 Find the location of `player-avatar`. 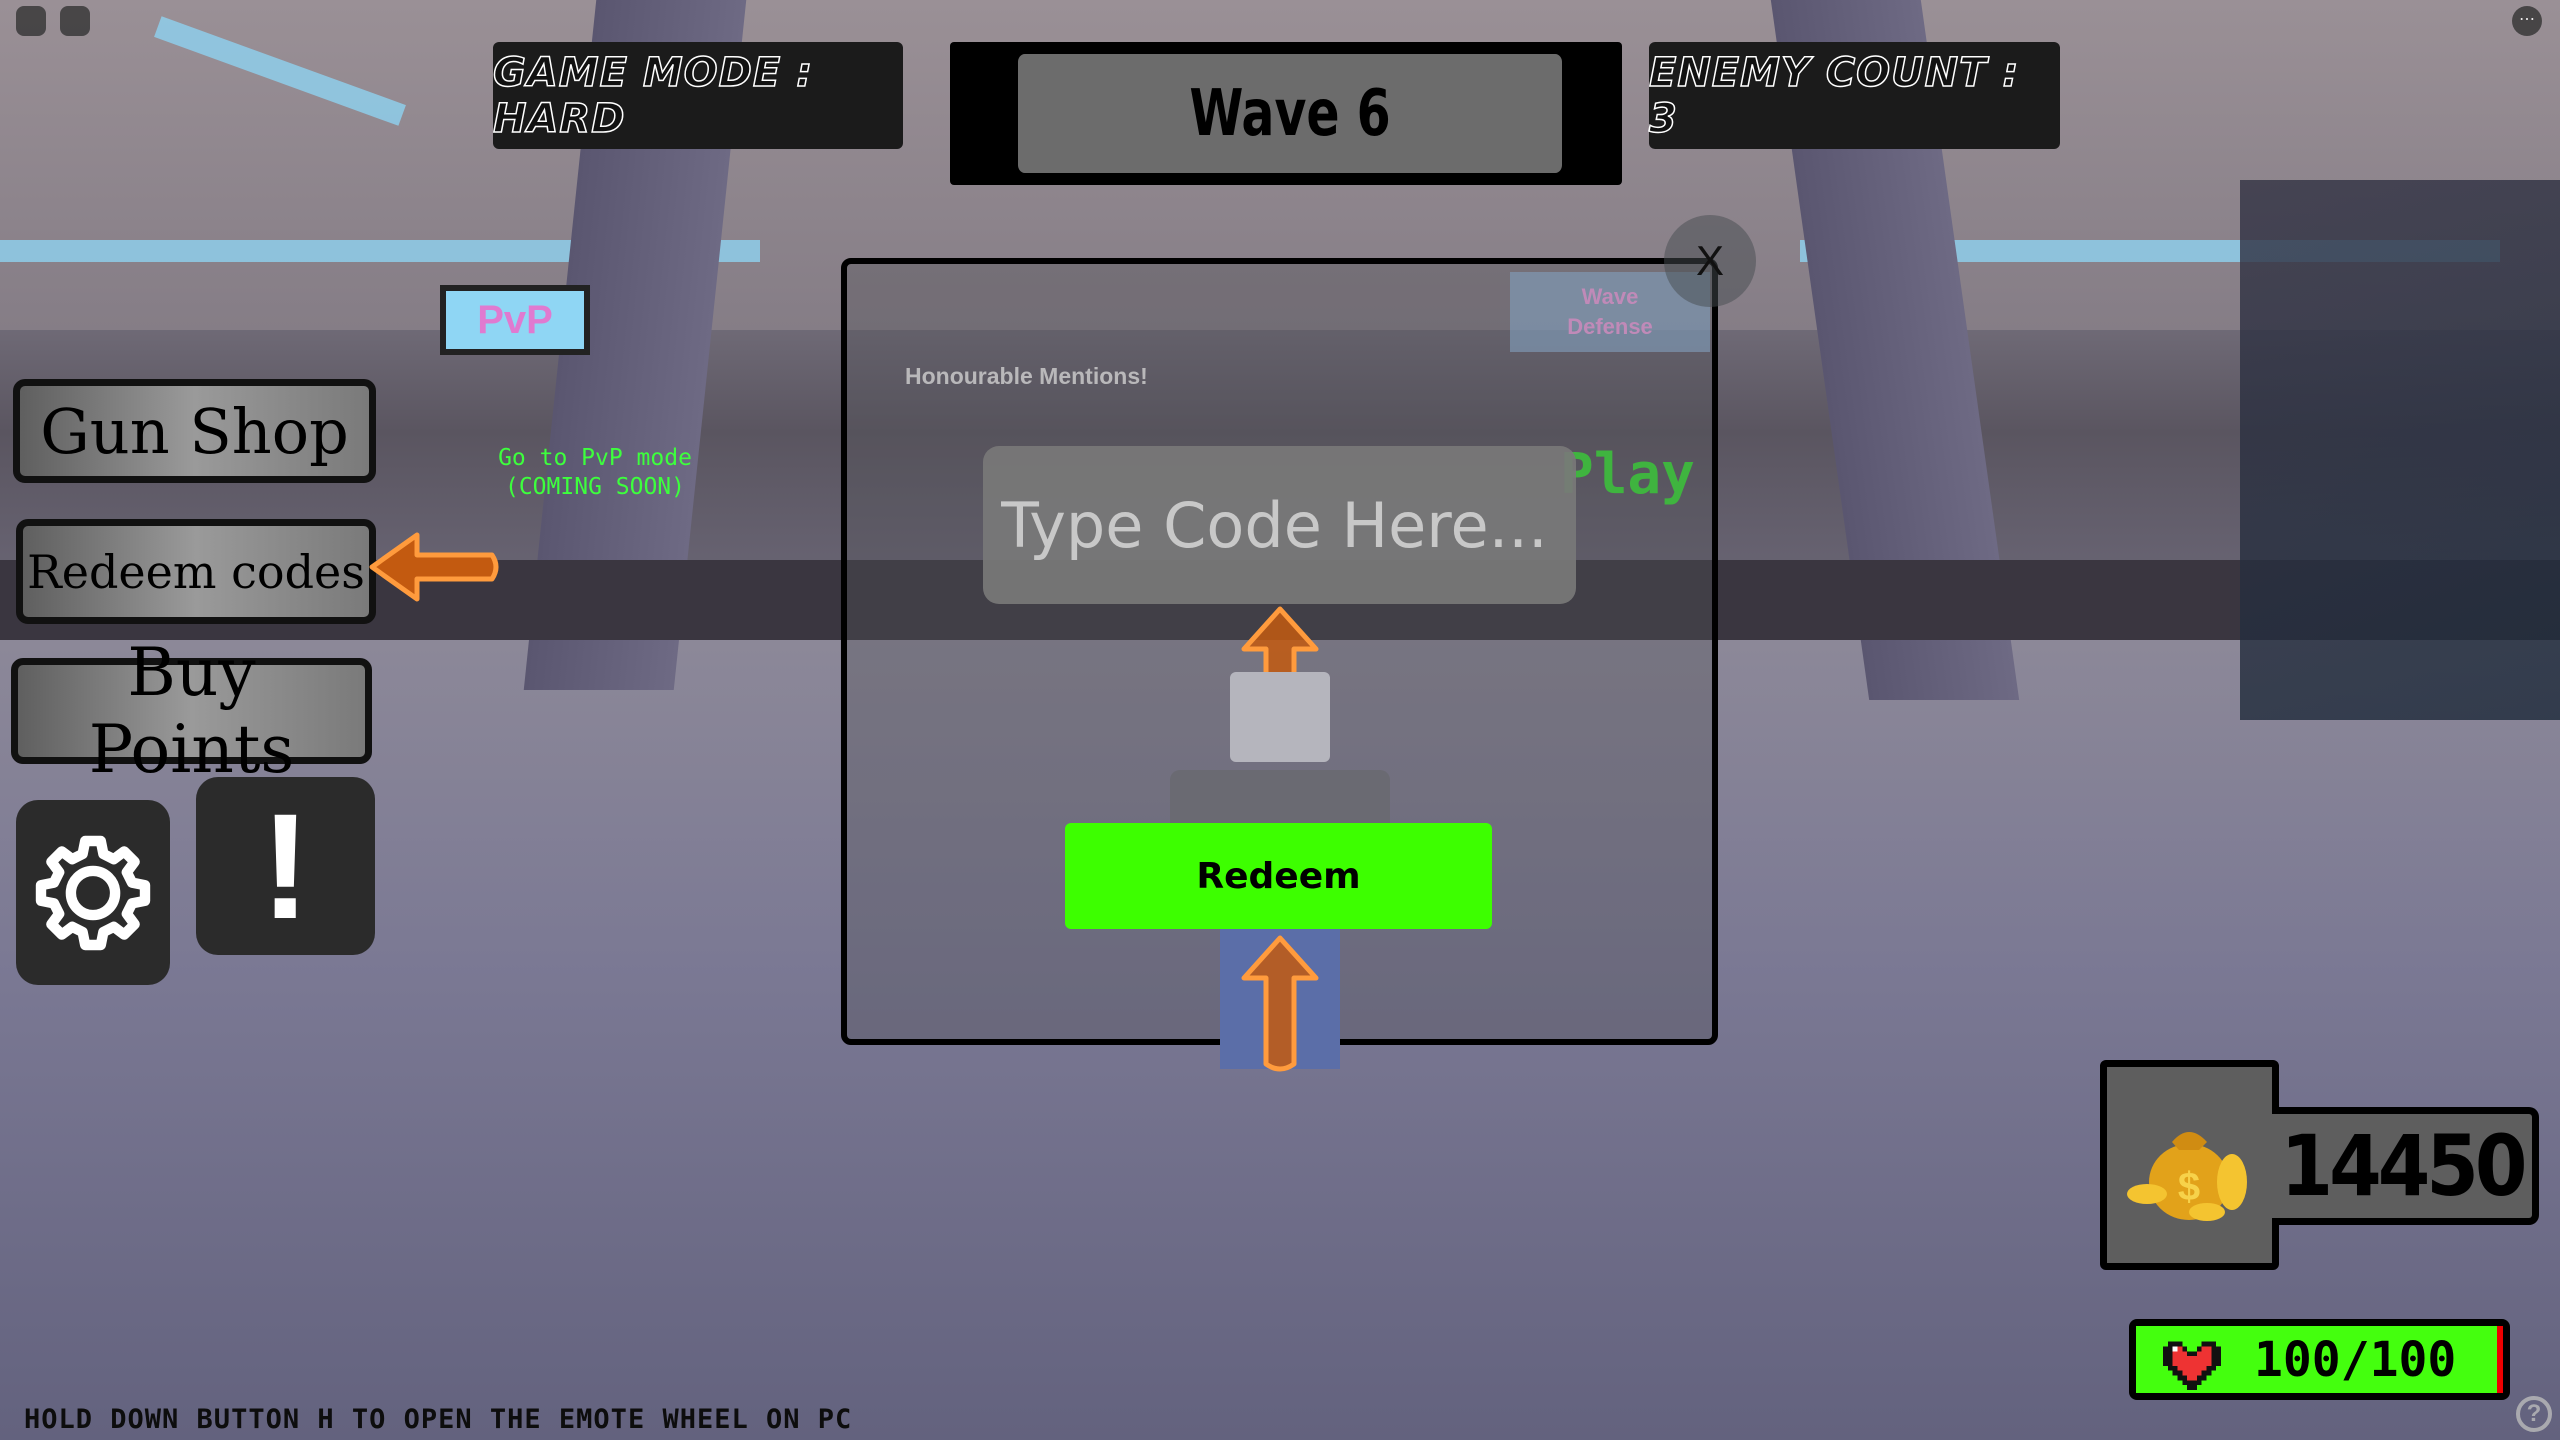

player-avatar is located at coordinates (1280, 717).